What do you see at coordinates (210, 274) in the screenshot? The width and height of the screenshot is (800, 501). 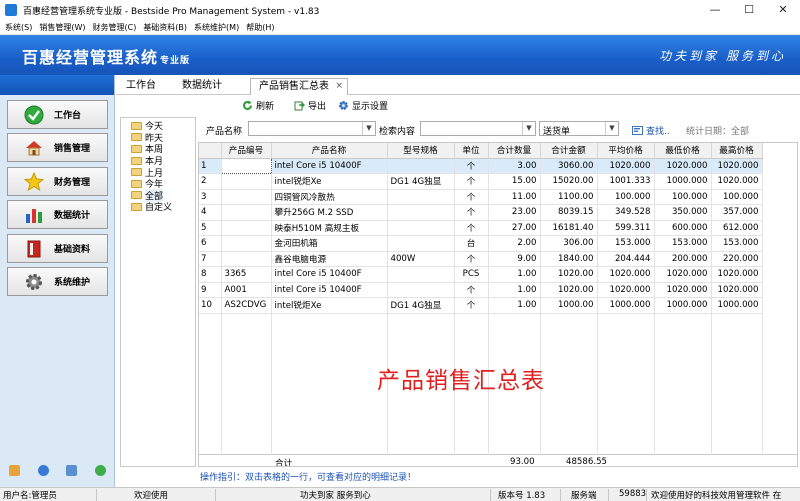 I see `table-cell: 8` at bounding box center [210, 274].